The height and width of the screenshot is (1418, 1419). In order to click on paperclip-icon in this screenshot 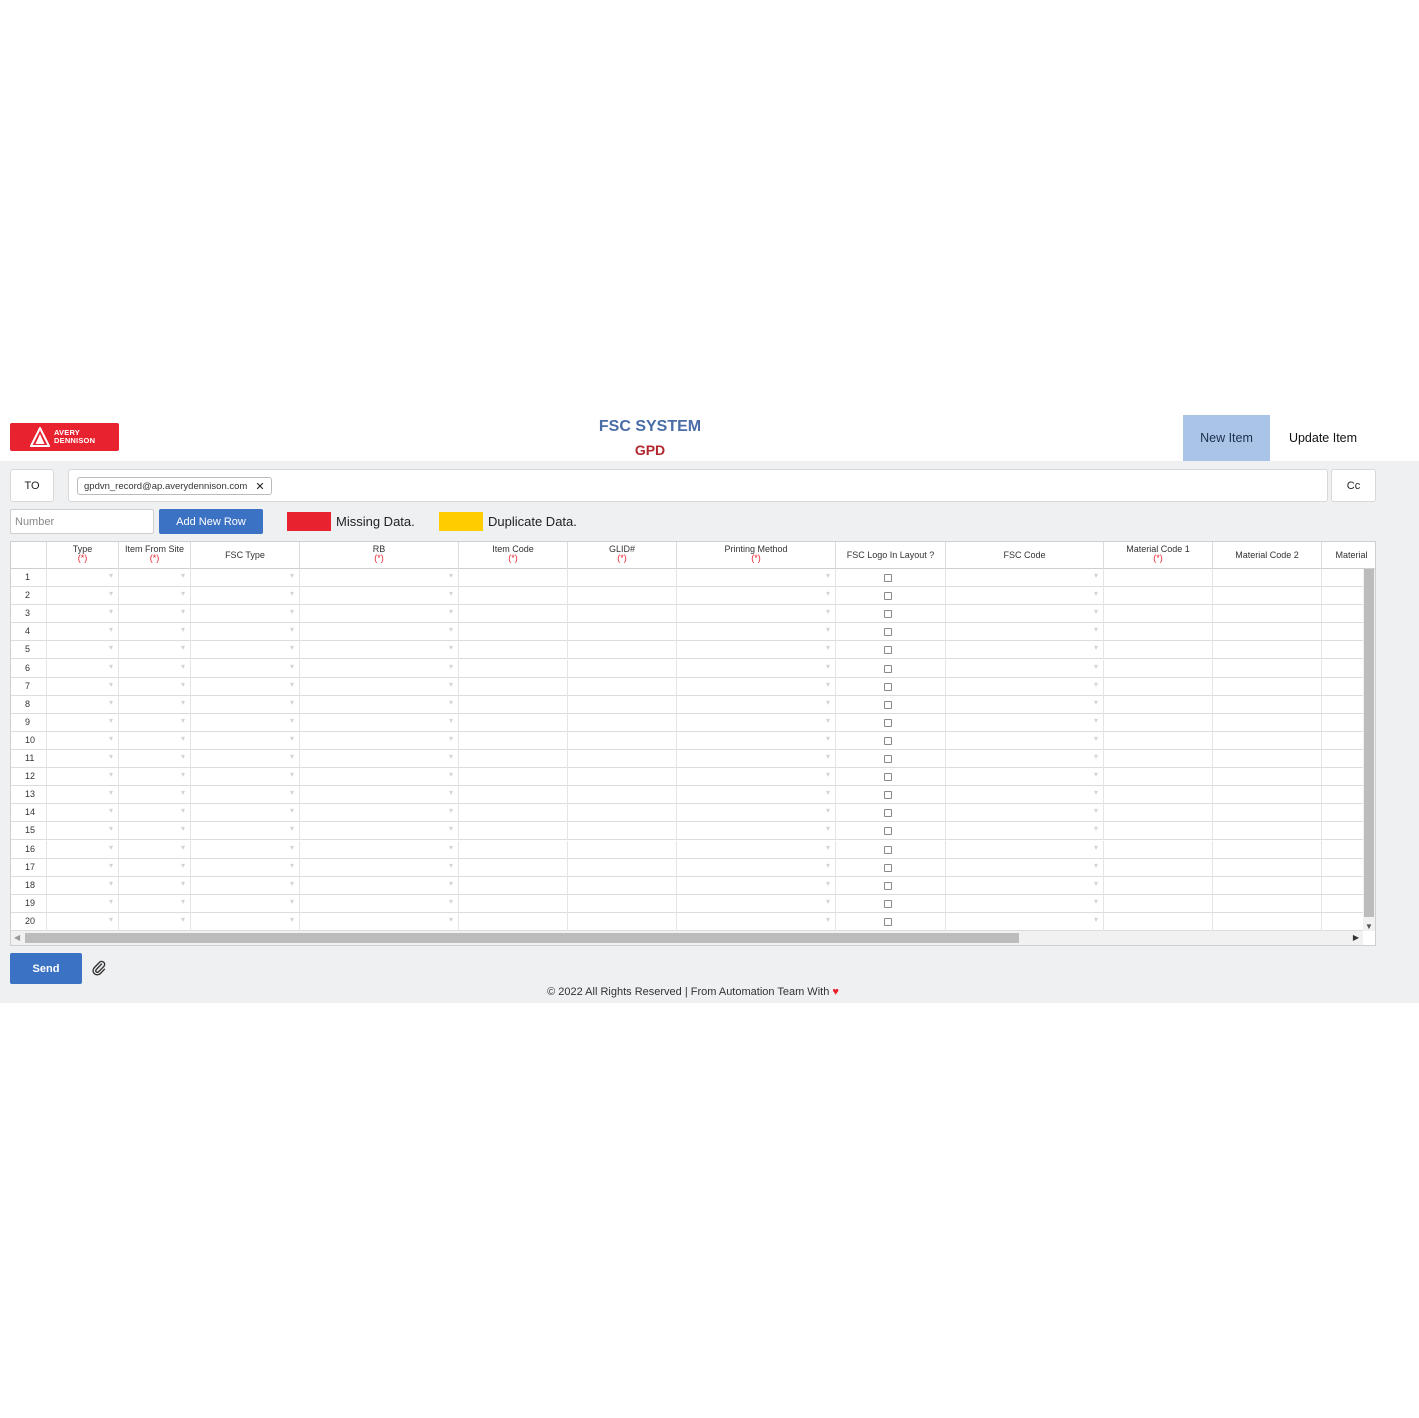, I will do `click(99, 968)`.